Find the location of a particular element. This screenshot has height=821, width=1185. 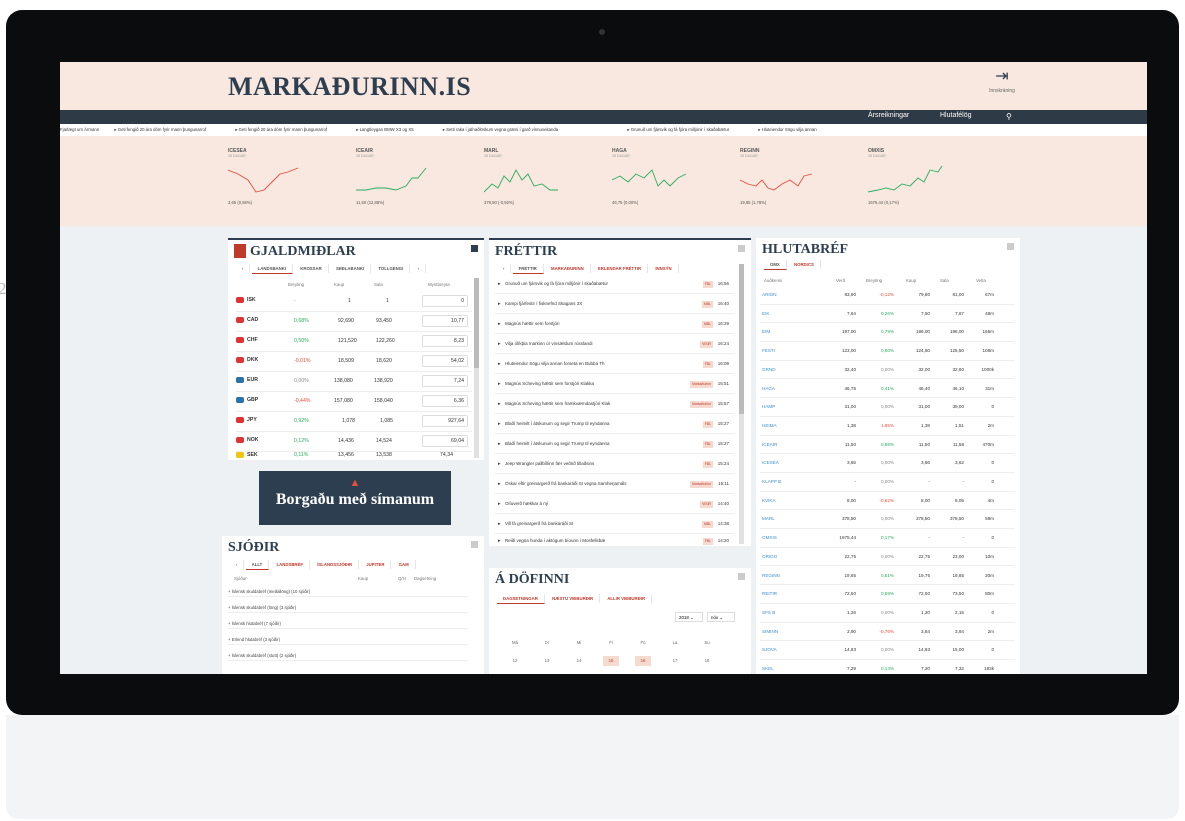

calendar-day: 12 is located at coordinates (515, 661).